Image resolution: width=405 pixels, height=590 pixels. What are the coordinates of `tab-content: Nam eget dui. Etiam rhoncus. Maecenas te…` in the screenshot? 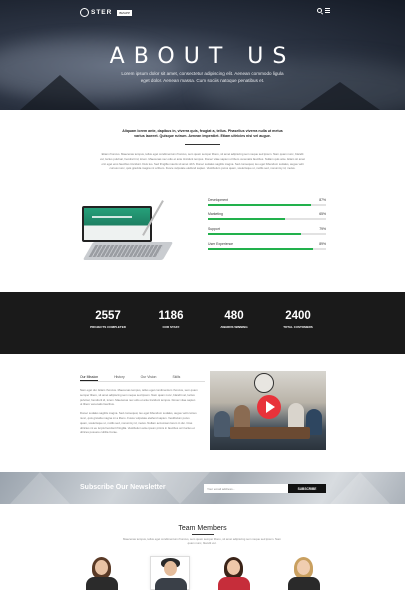 It's located at (139, 413).